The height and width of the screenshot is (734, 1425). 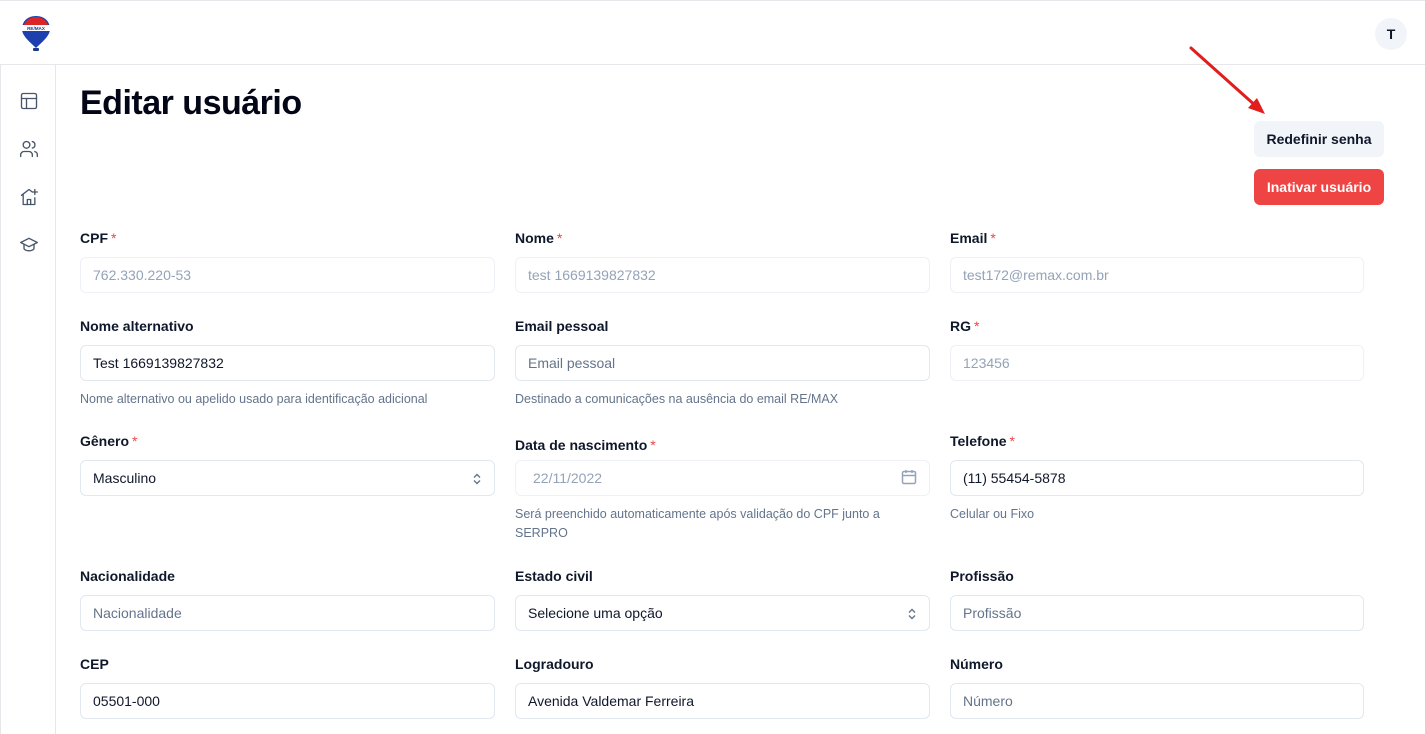 What do you see at coordinates (722, 613) in the screenshot?
I see `estado-civil-select: Selecione uma opção` at bounding box center [722, 613].